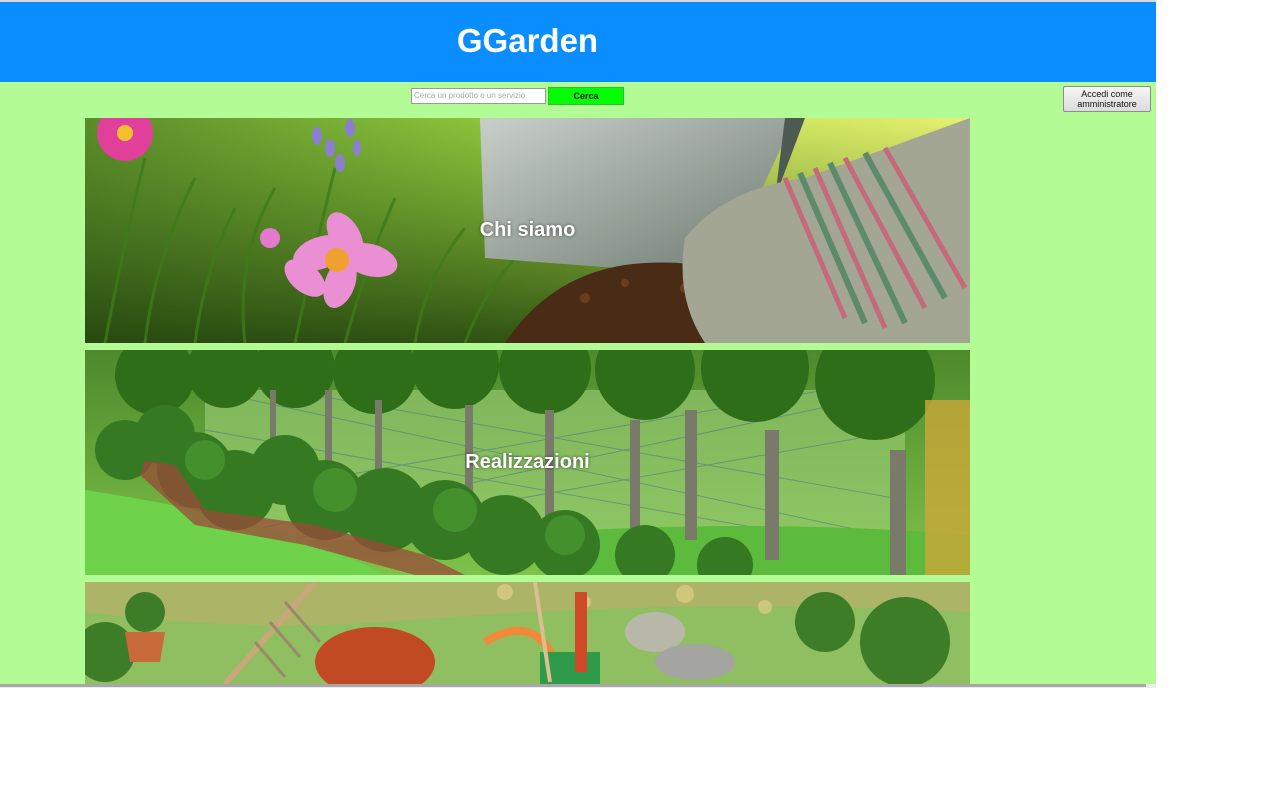 Image resolution: width=1280 pixels, height=800 pixels. Describe the element at coordinates (573, 685) in the screenshot. I see `horizontal-scrollbar-thumb` at that location.